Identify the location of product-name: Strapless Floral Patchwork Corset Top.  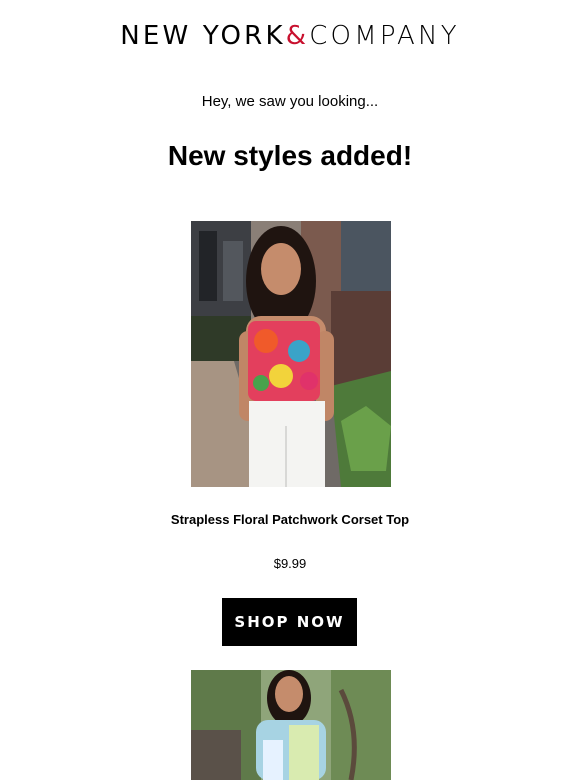
(290, 520).